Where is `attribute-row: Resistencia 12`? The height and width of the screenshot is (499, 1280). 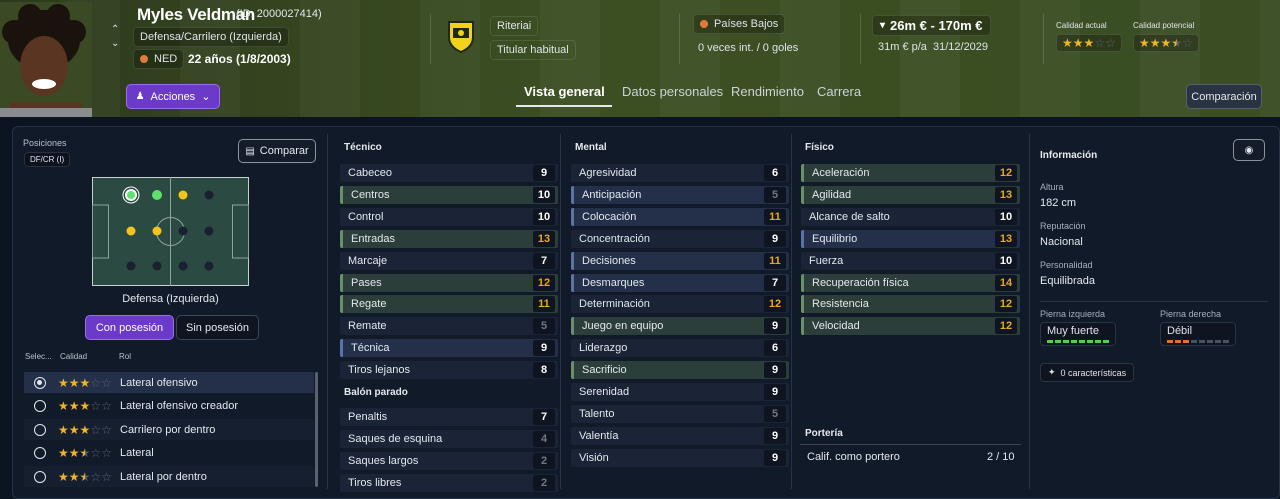 attribute-row: Resistencia 12 is located at coordinates (910, 304).